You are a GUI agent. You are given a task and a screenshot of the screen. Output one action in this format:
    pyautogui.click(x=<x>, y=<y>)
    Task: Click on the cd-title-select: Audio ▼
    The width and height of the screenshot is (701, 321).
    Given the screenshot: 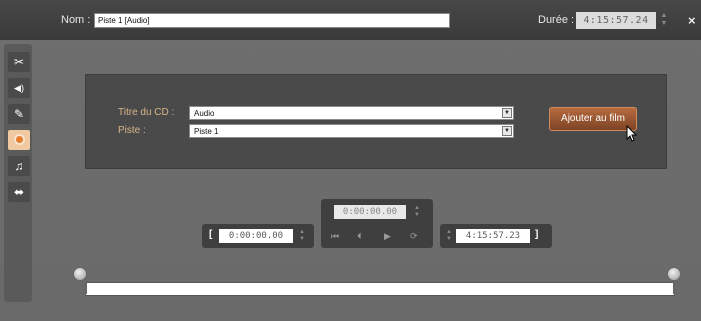 What is the action you would take?
    pyautogui.click(x=351, y=113)
    